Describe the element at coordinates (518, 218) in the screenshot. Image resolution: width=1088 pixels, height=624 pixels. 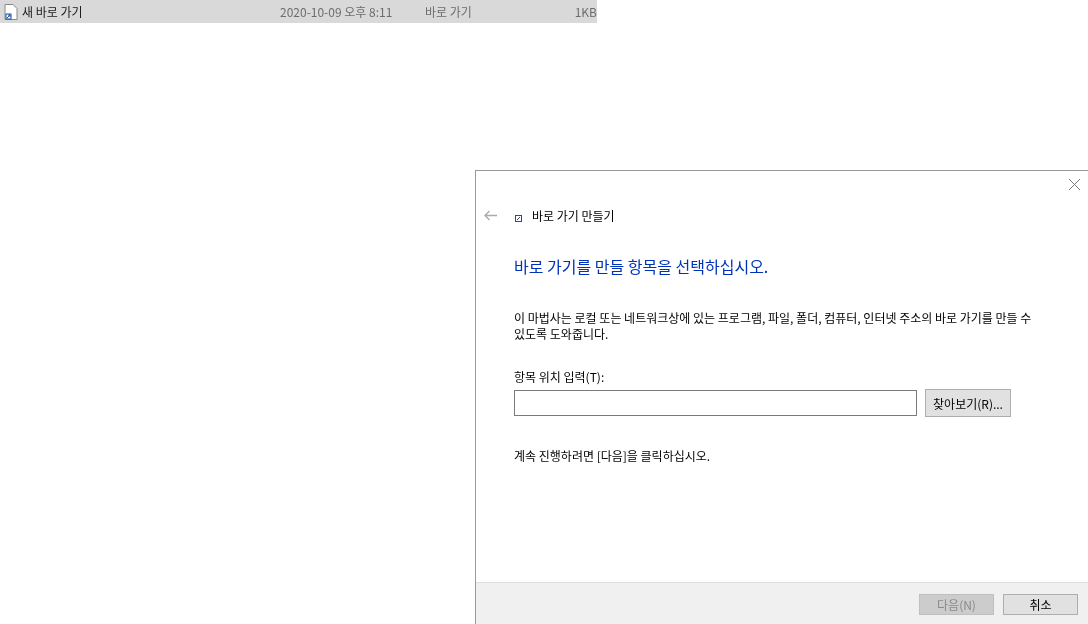
I see `shortcut-icon` at that location.